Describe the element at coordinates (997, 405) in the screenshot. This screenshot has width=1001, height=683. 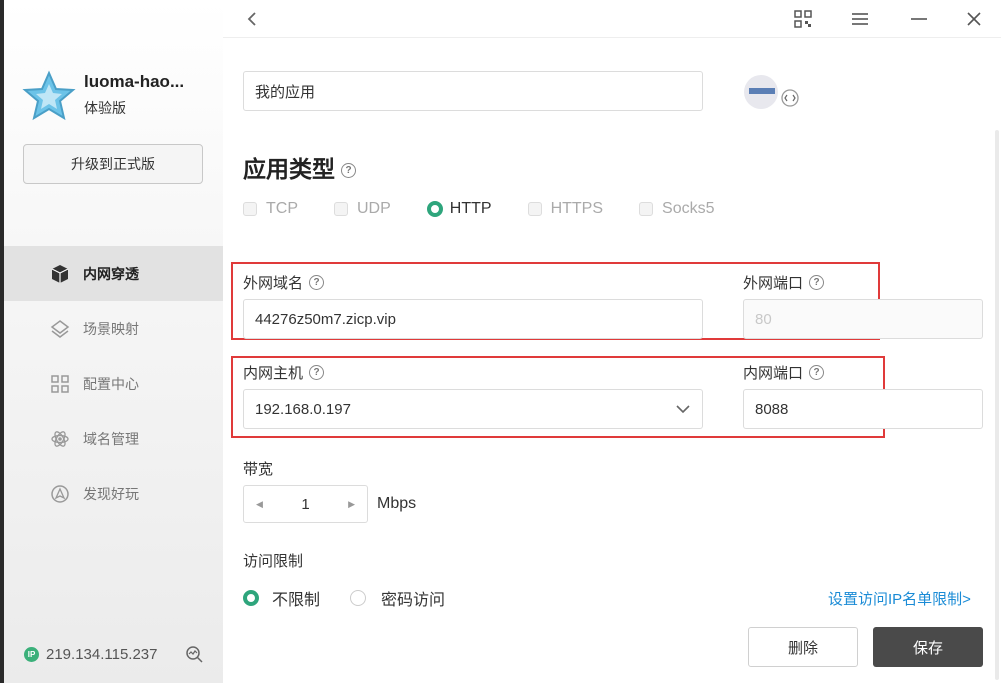
I see `scrollbar` at that location.